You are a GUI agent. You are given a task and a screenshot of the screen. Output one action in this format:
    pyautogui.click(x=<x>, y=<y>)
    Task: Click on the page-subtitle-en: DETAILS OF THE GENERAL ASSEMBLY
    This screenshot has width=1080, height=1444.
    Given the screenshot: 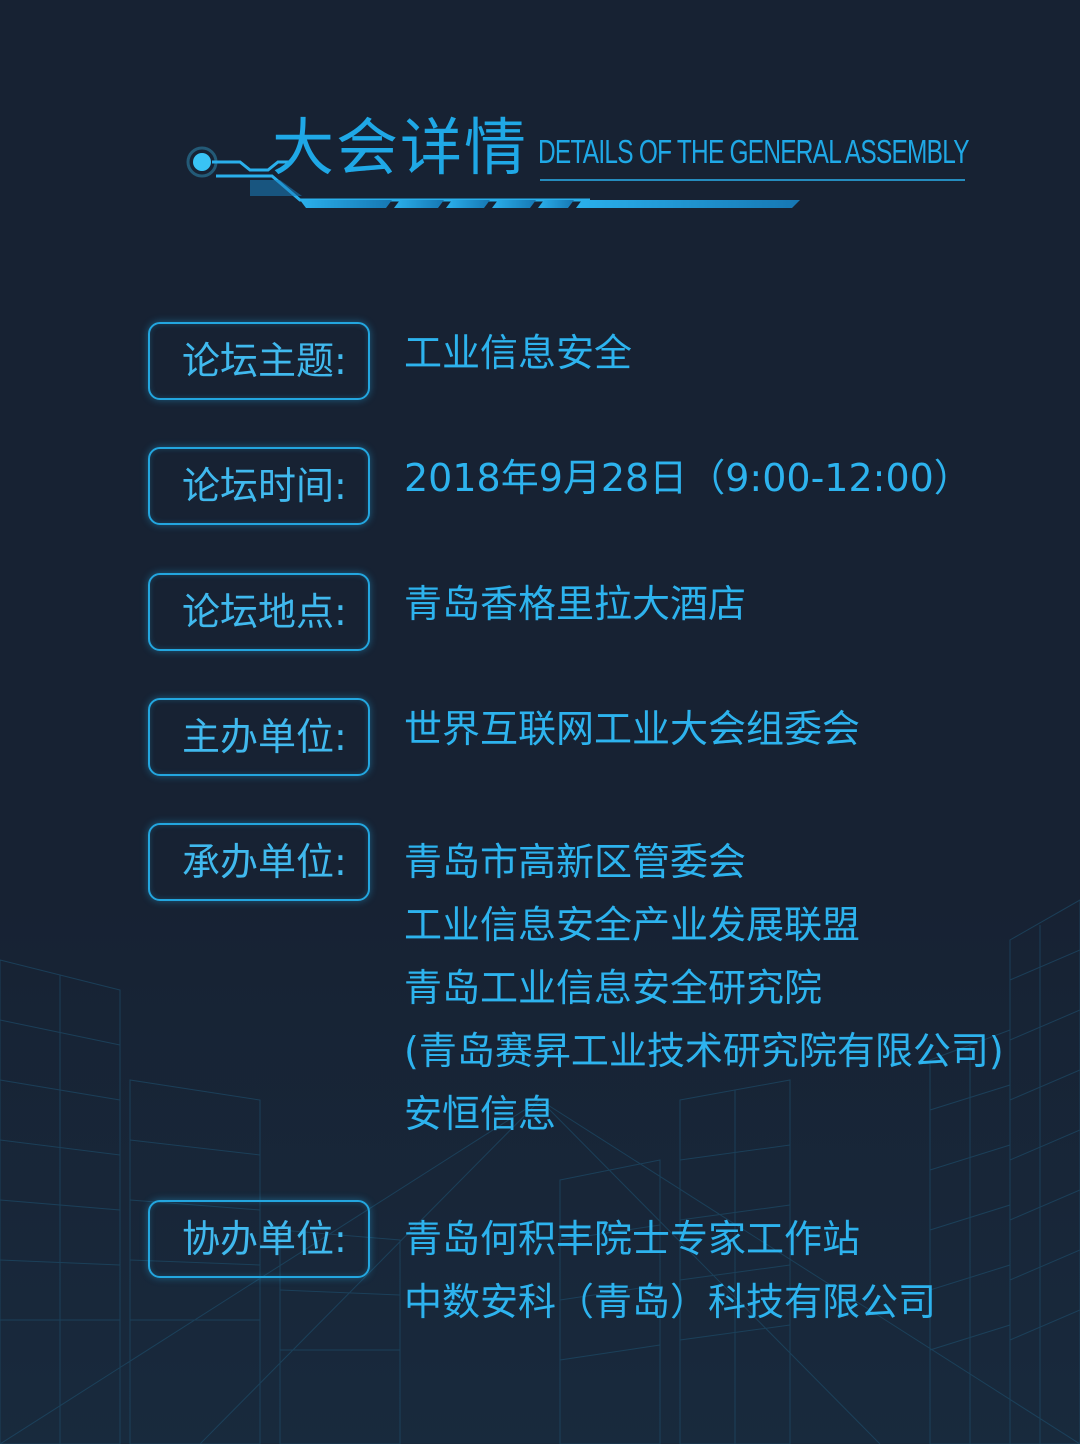 What is the action you would take?
    pyautogui.click(x=754, y=151)
    